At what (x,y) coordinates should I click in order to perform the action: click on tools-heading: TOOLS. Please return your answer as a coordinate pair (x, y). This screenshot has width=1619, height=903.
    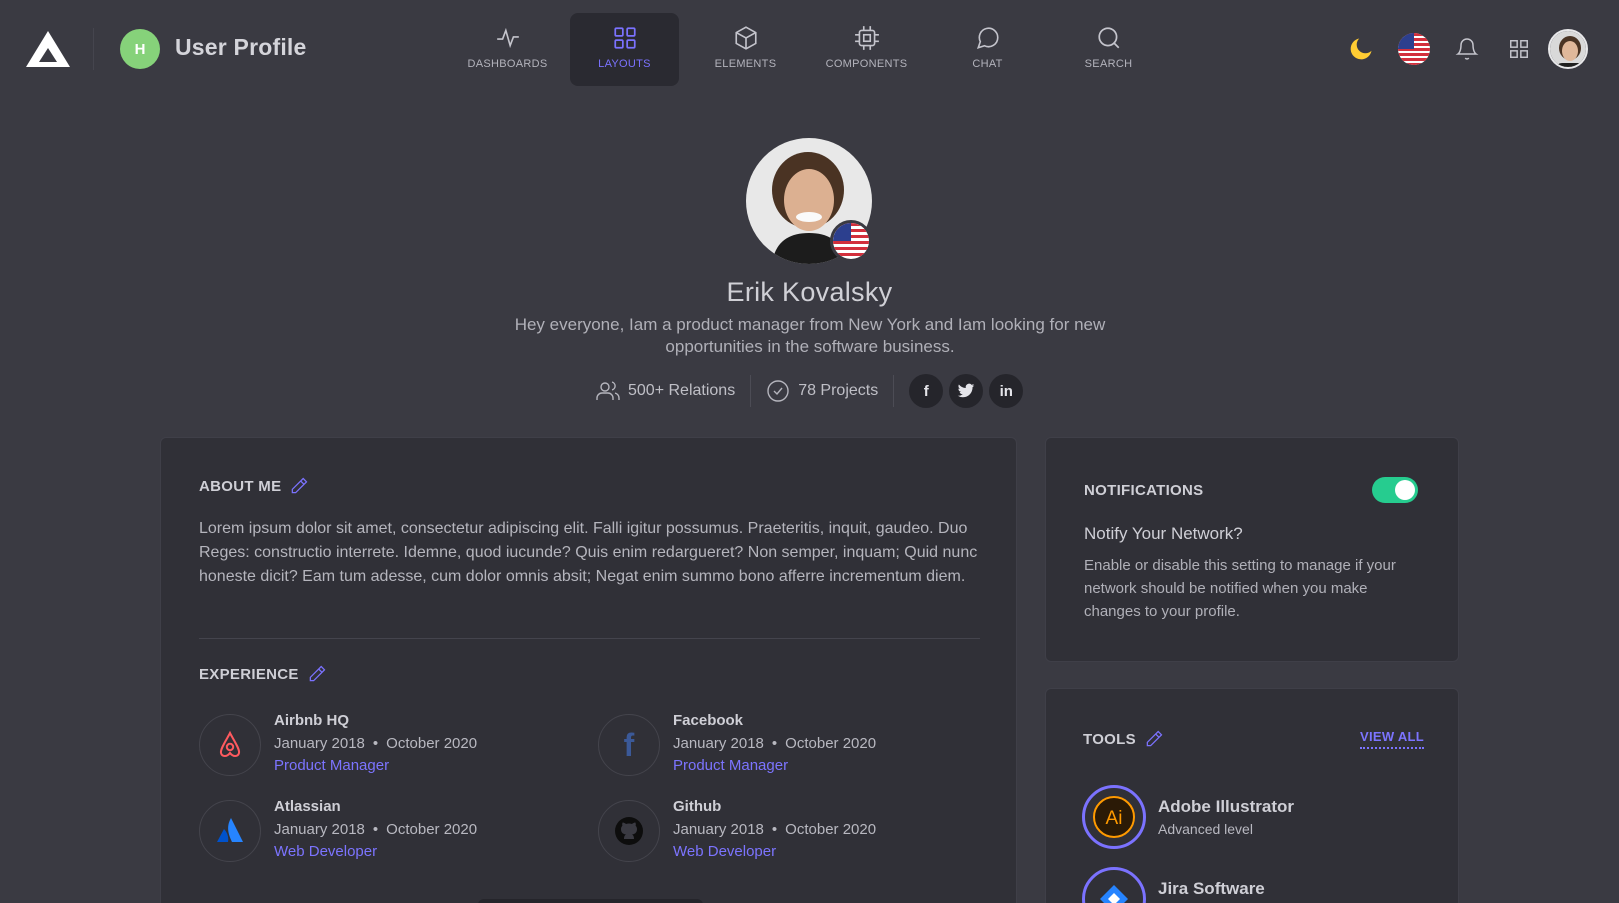
    Looking at the image, I should click on (1123, 739).